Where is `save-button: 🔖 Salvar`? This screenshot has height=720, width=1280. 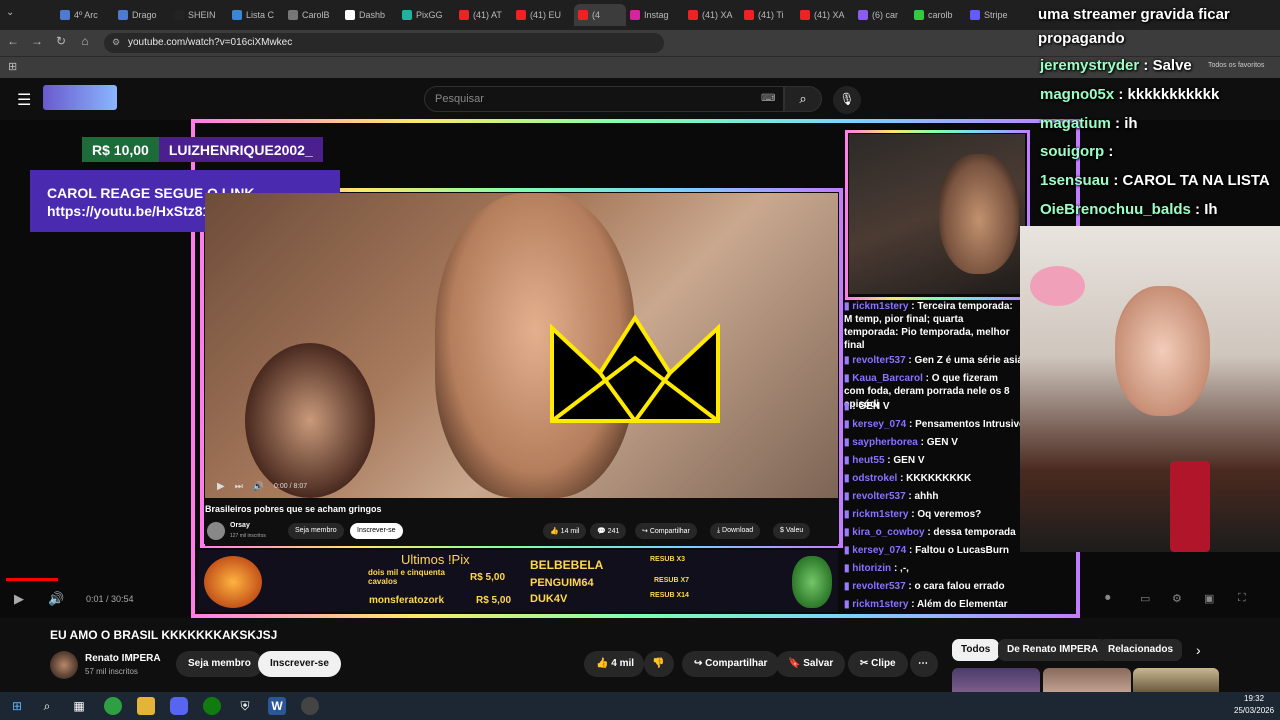 save-button: 🔖 Salvar is located at coordinates (811, 664).